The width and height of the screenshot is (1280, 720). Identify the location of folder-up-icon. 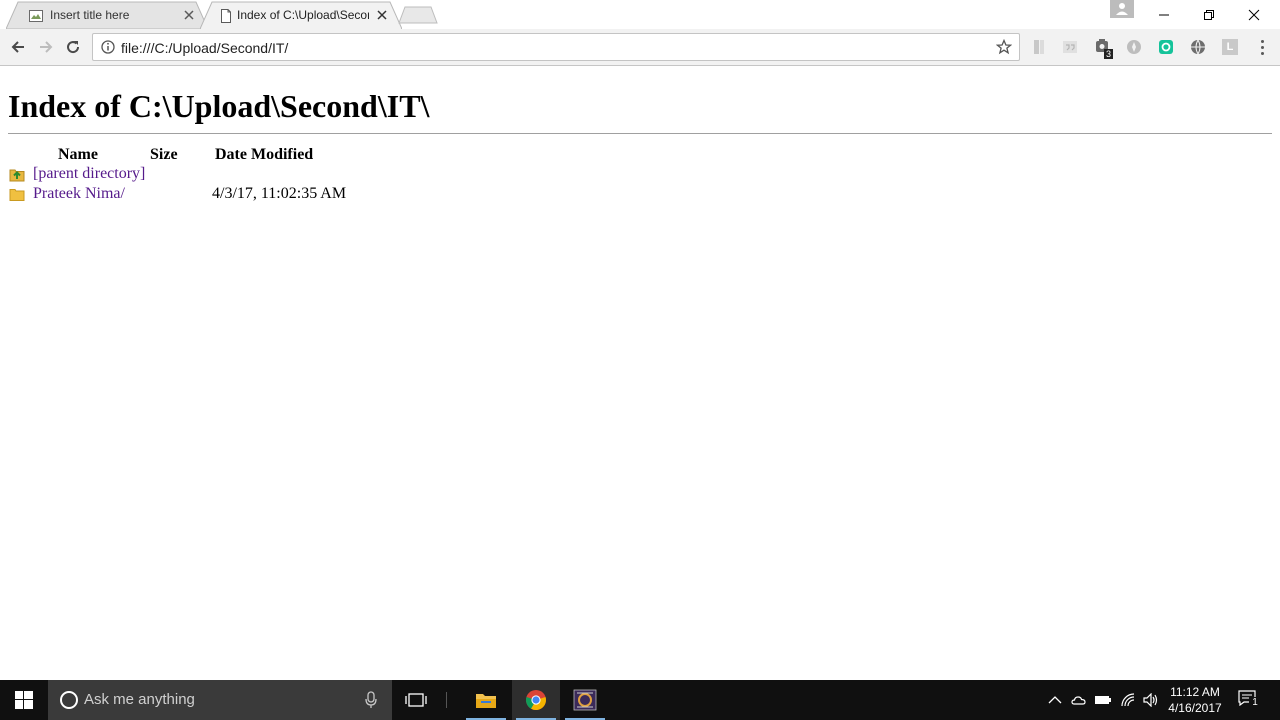
(17, 175).